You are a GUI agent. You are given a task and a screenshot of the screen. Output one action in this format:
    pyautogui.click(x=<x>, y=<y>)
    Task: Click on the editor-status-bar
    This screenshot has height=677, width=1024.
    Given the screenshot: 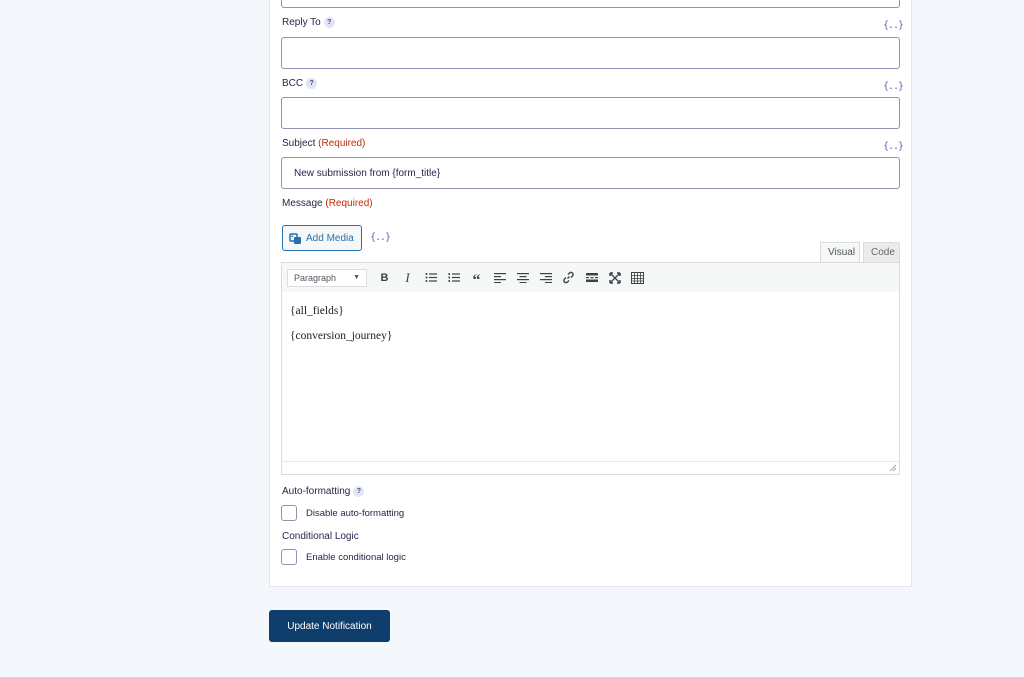 What is the action you would take?
    pyautogui.click(x=590, y=468)
    